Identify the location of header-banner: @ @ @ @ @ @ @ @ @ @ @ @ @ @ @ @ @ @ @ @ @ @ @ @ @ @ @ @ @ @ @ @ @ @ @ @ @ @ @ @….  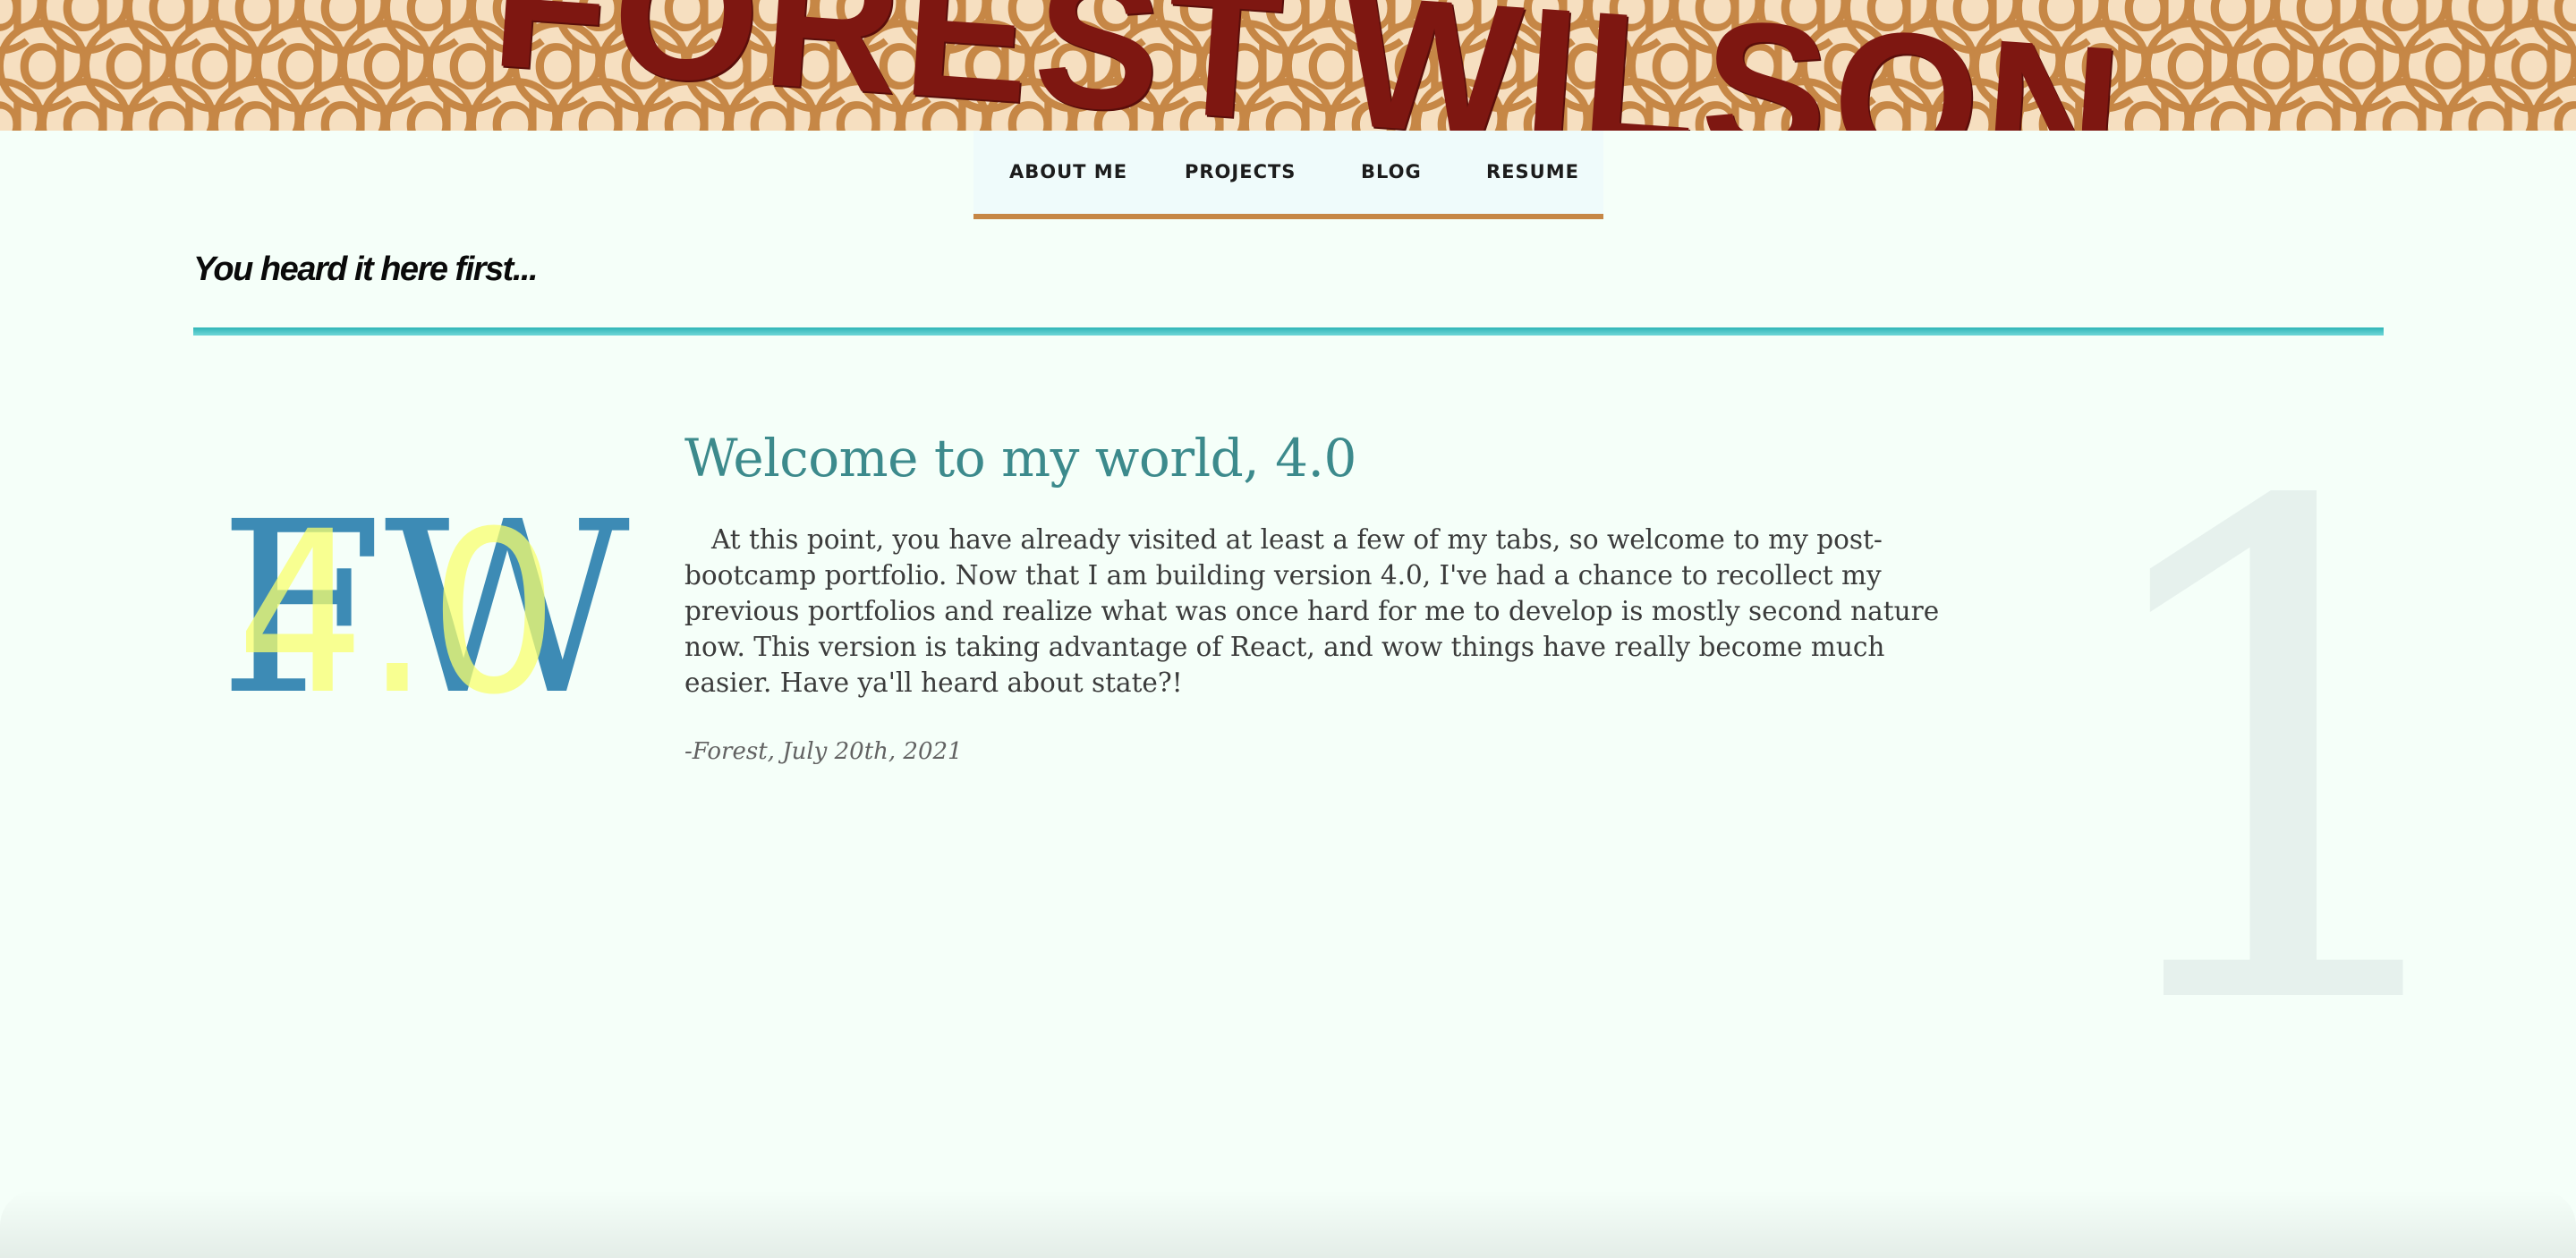
(1288, 65).